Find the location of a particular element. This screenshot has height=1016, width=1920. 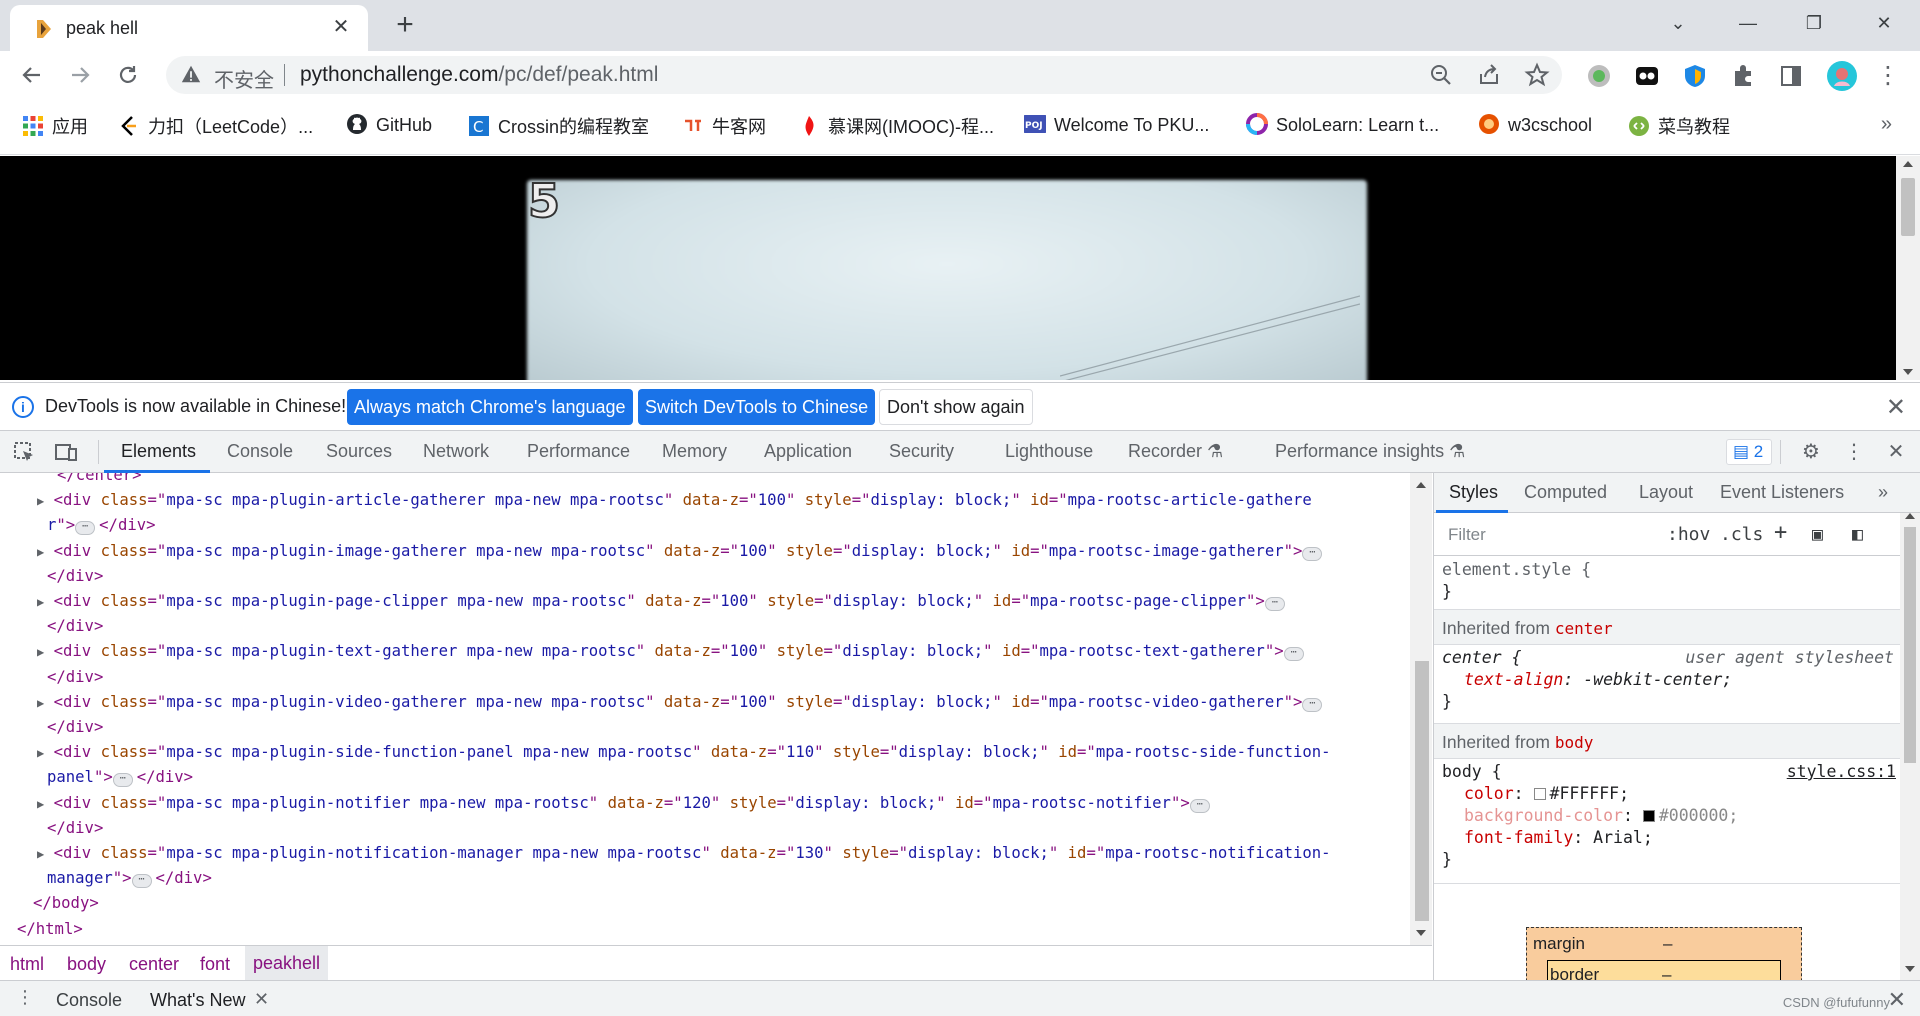

tab-close-icon: ✕ is located at coordinates (341, 27).